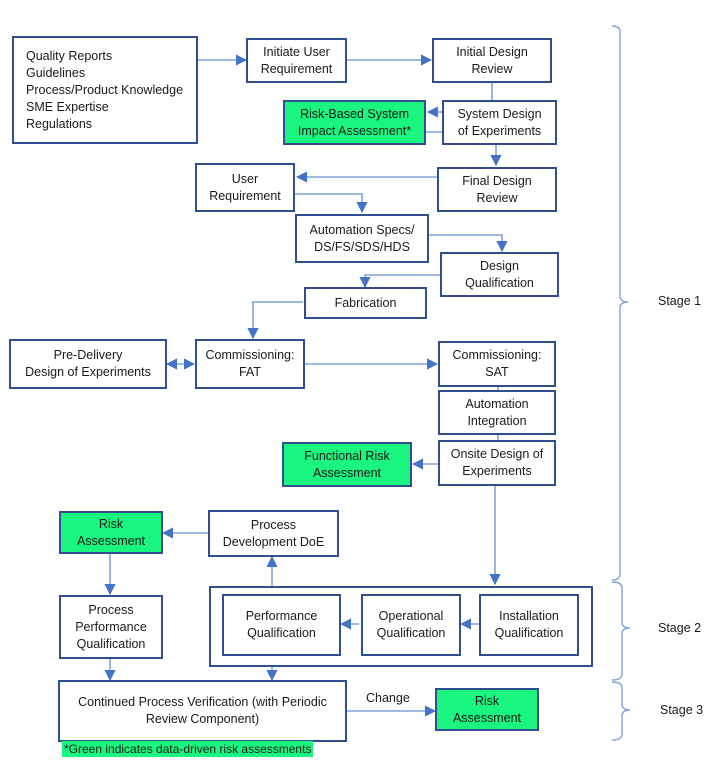 The image size is (720, 773). What do you see at coordinates (111, 532) in the screenshot?
I see `risk-assessment-box: Risk Assessment` at bounding box center [111, 532].